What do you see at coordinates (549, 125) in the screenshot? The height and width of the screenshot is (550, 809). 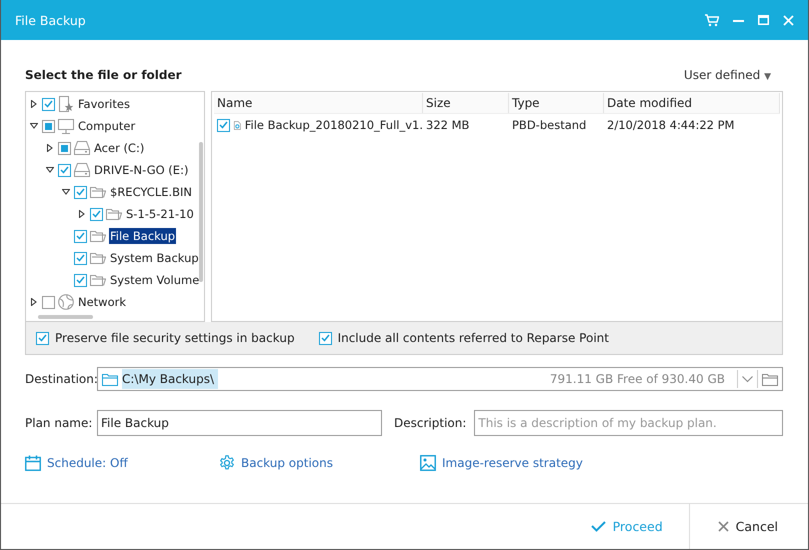 I see `table-cell-text: PBD-bestand` at bounding box center [549, 125].